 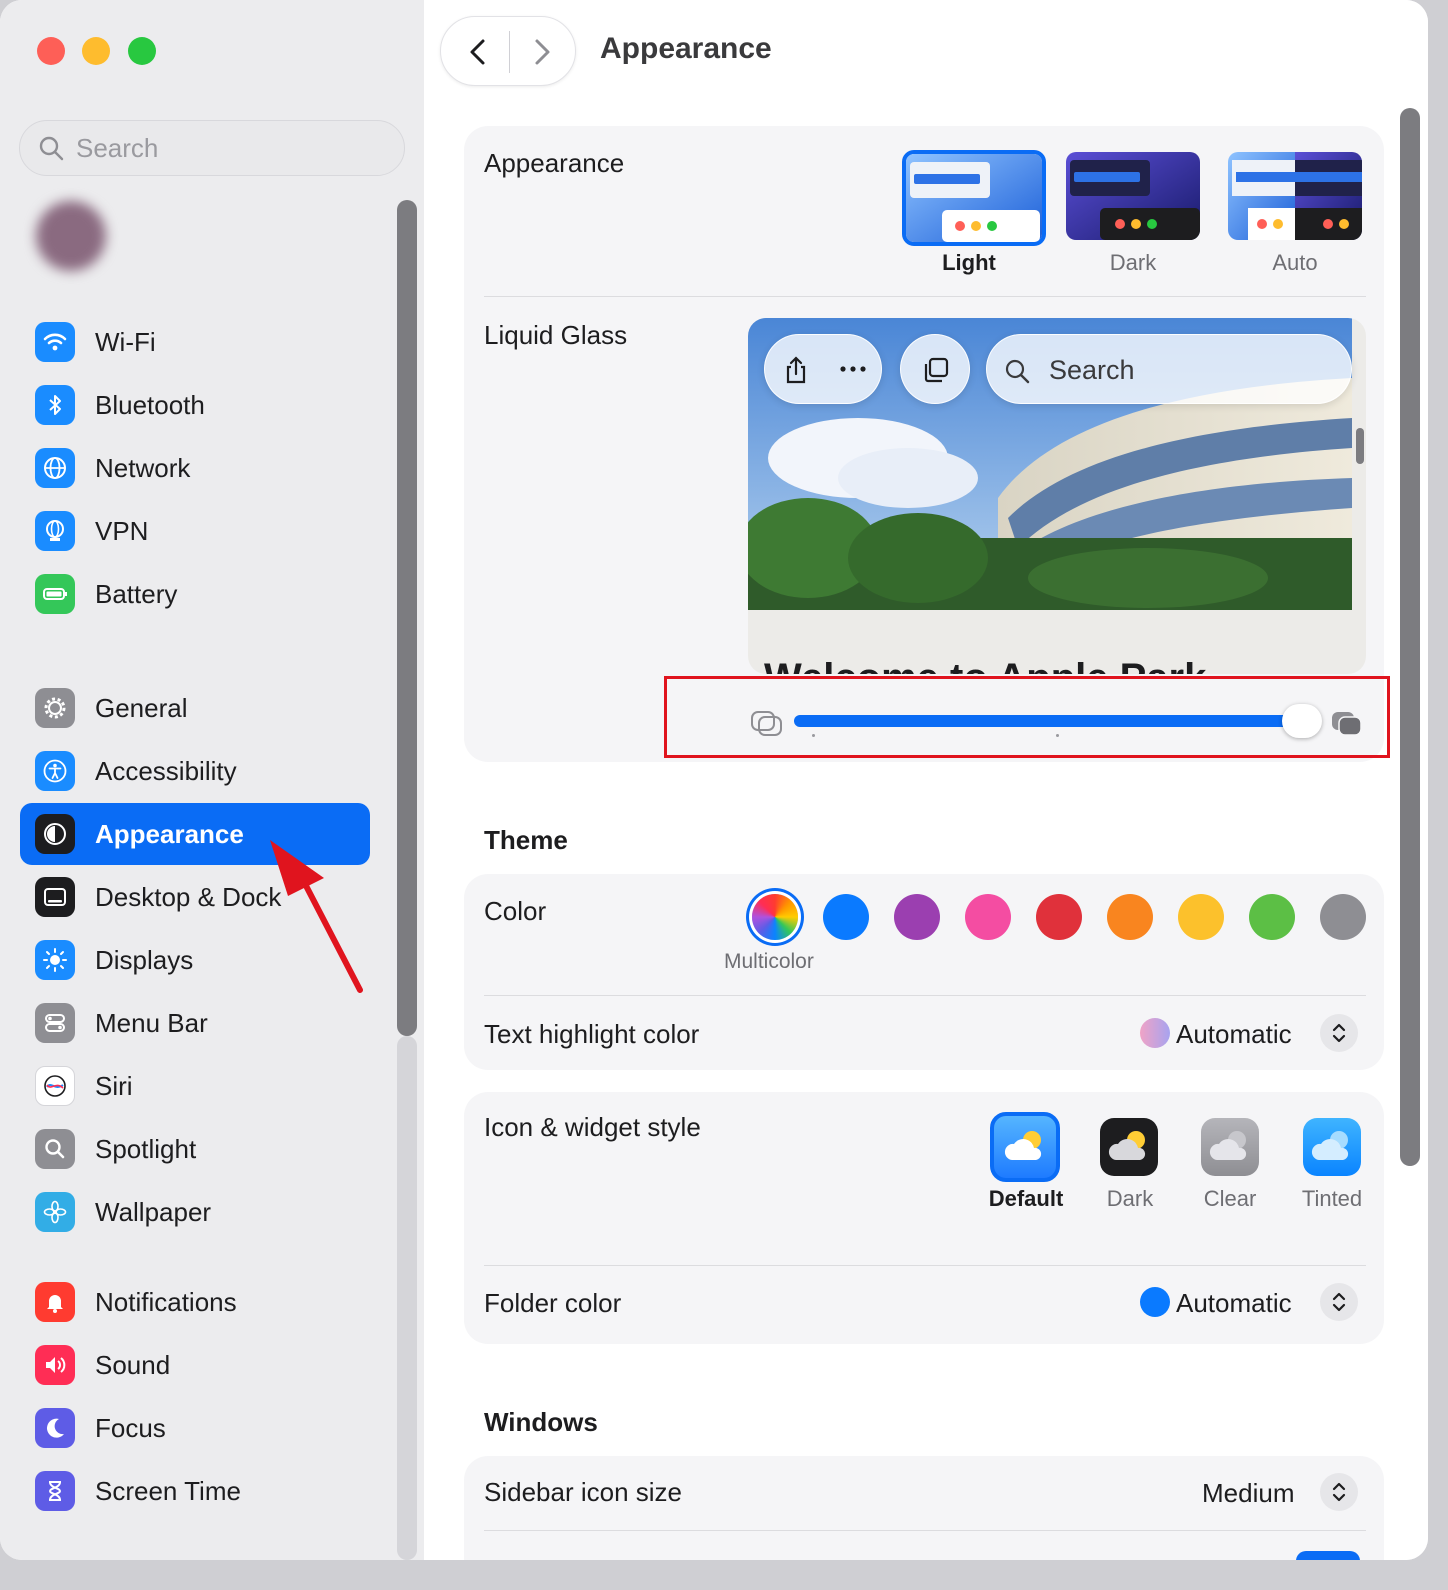 What do you see at coordinates (1155, 1302) in the screenshot?
I see `folder-color-dot` at bounding box center [1155, 1302].